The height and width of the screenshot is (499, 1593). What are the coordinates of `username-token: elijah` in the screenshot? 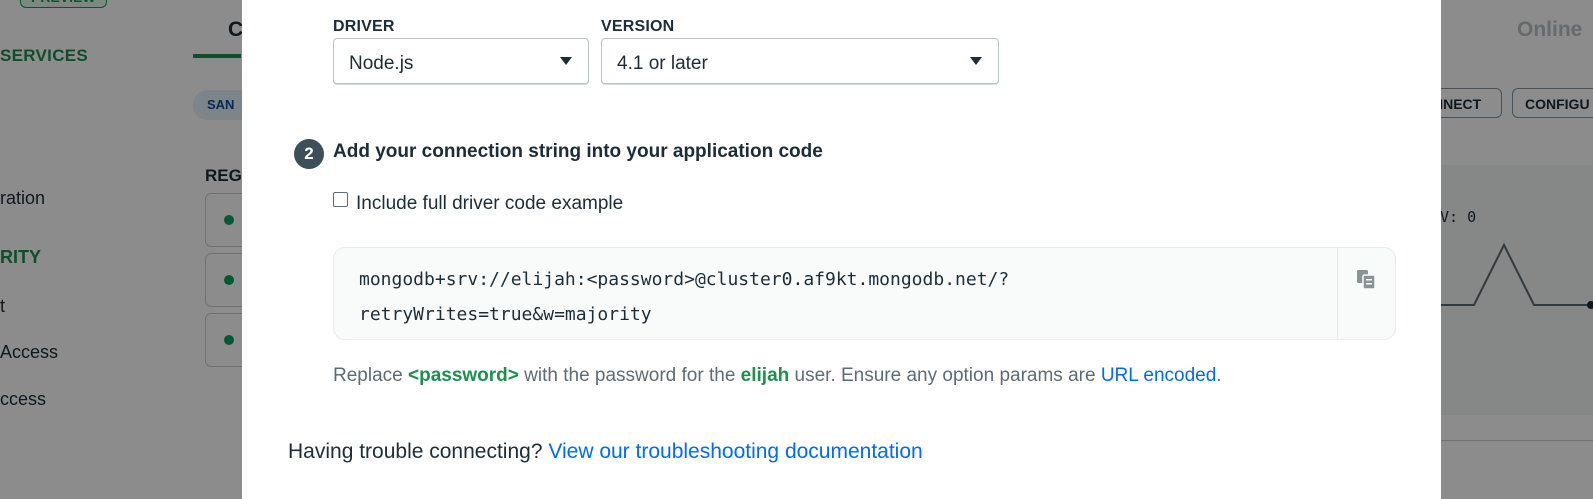 It's located at (765, 375).